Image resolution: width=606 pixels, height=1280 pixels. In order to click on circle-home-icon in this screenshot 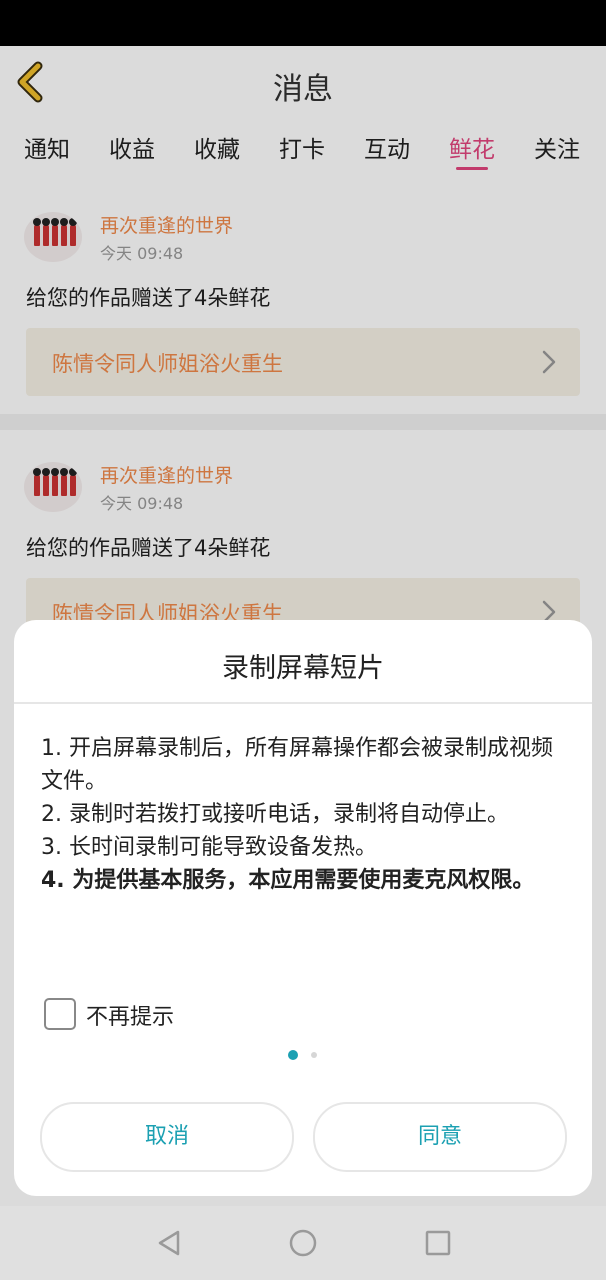, I will do `click(303, 1243)`.